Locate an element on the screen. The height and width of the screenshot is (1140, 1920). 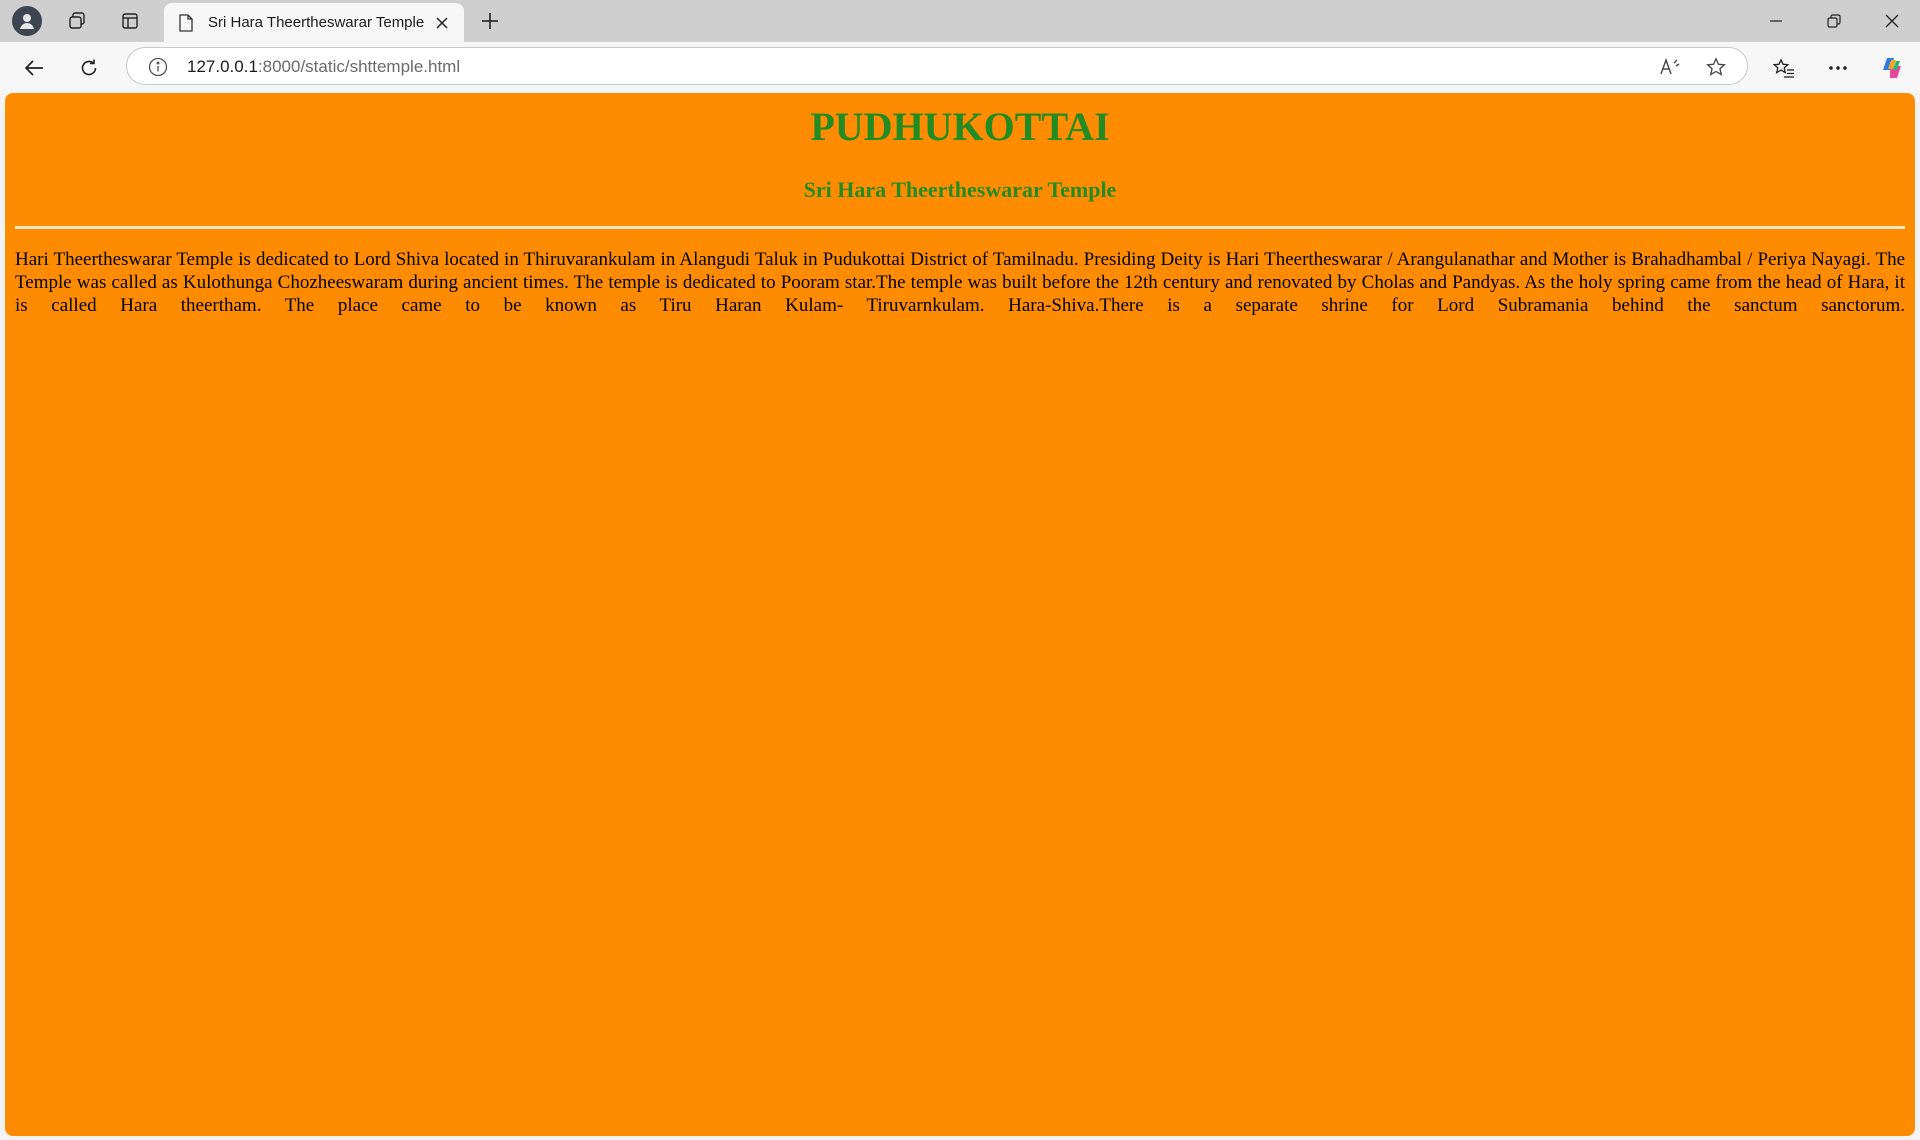
new-tab-plus-icon is located at coordinates (490, 21).